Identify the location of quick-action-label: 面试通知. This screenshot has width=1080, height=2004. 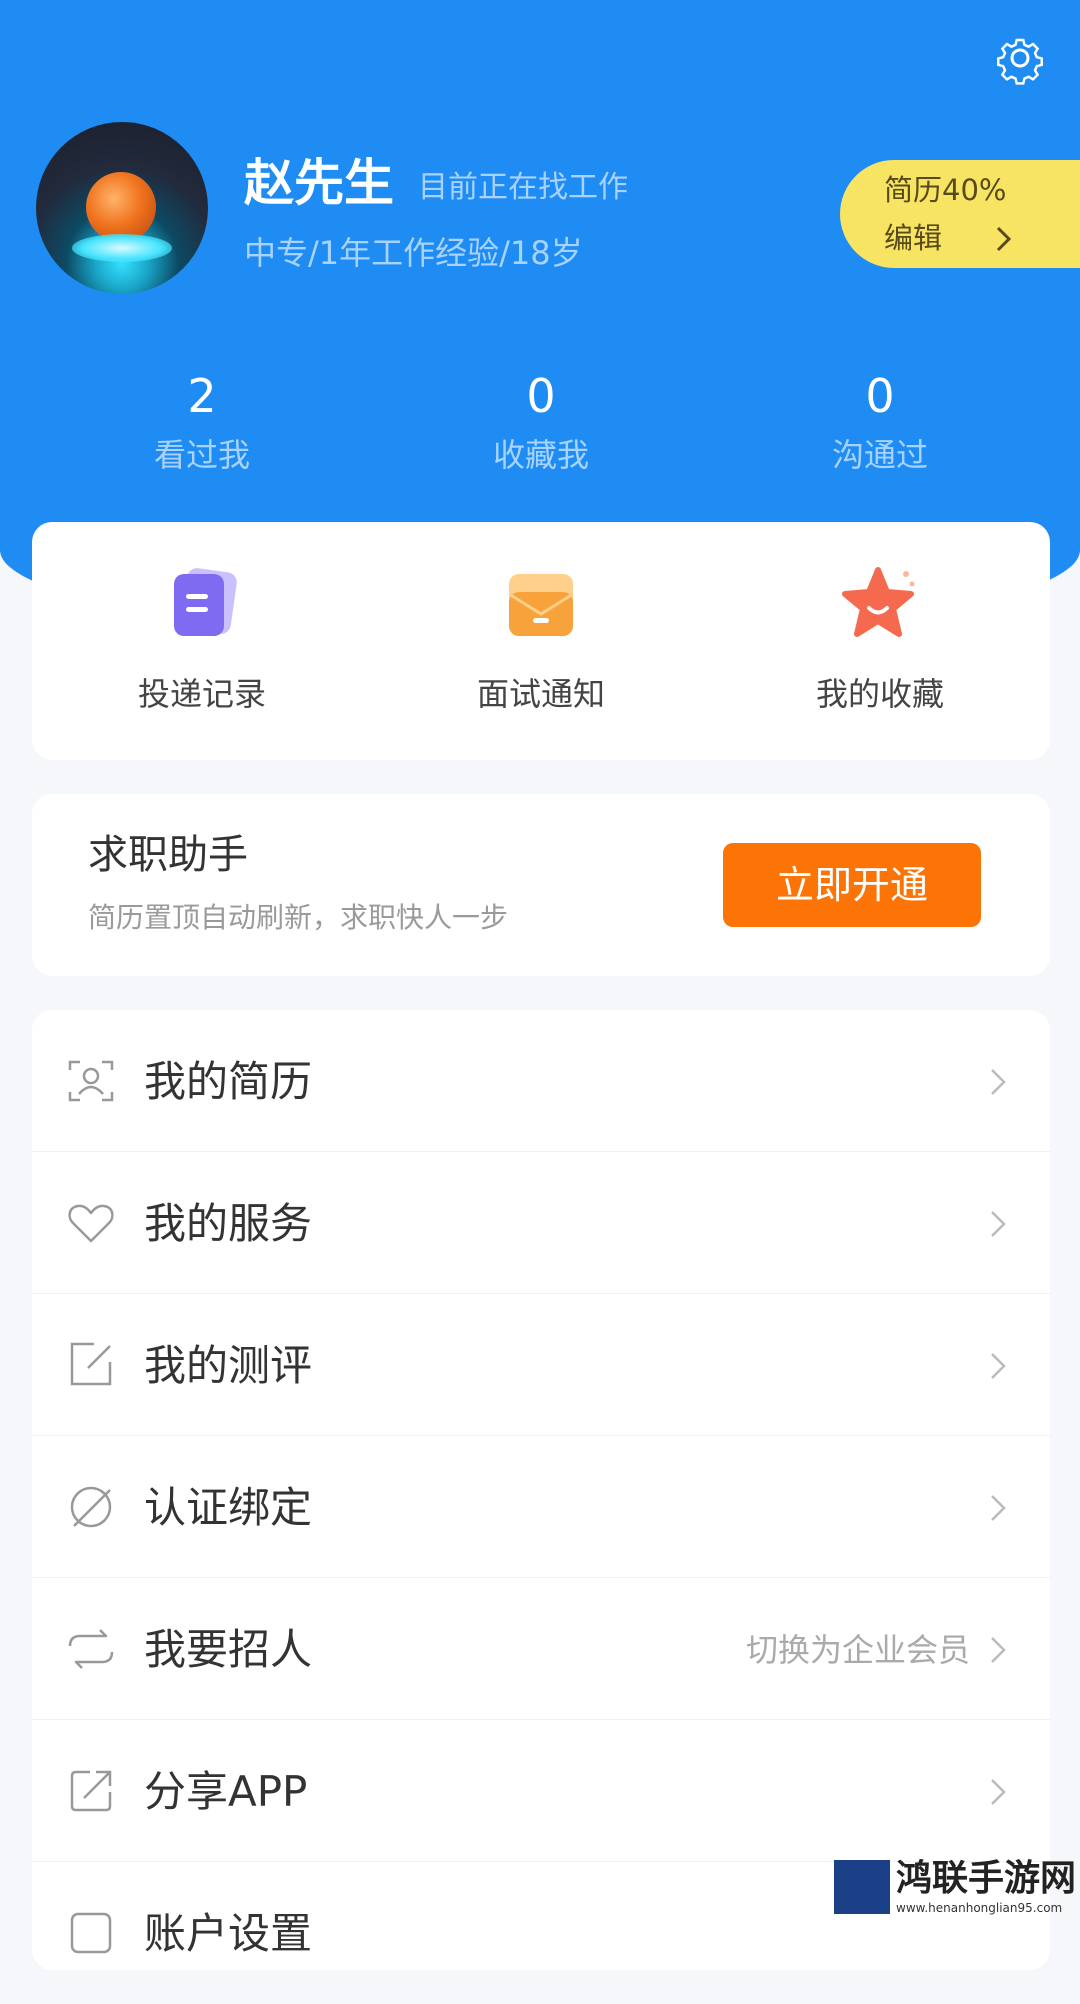
(540, 694).